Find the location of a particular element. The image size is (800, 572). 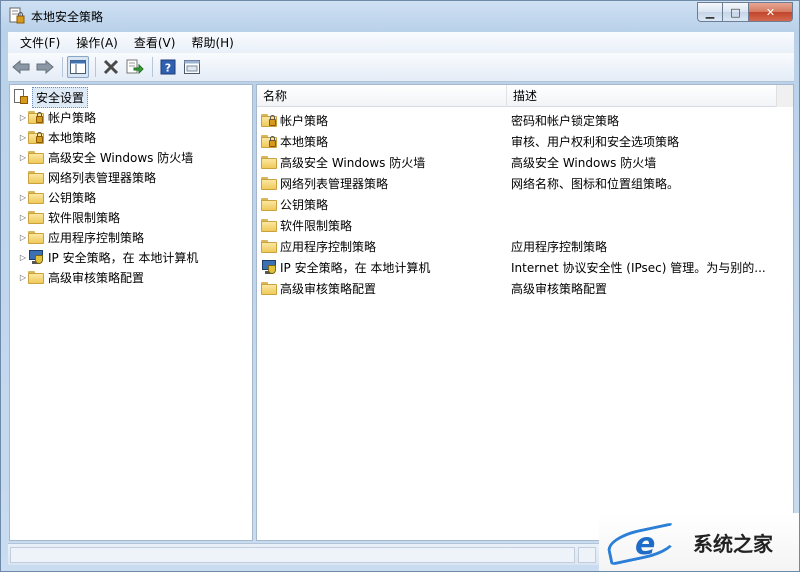

list-item: 网络列表管理器策略 网络名称、图标和位置组策略。 is located at coordinates (521, 183).